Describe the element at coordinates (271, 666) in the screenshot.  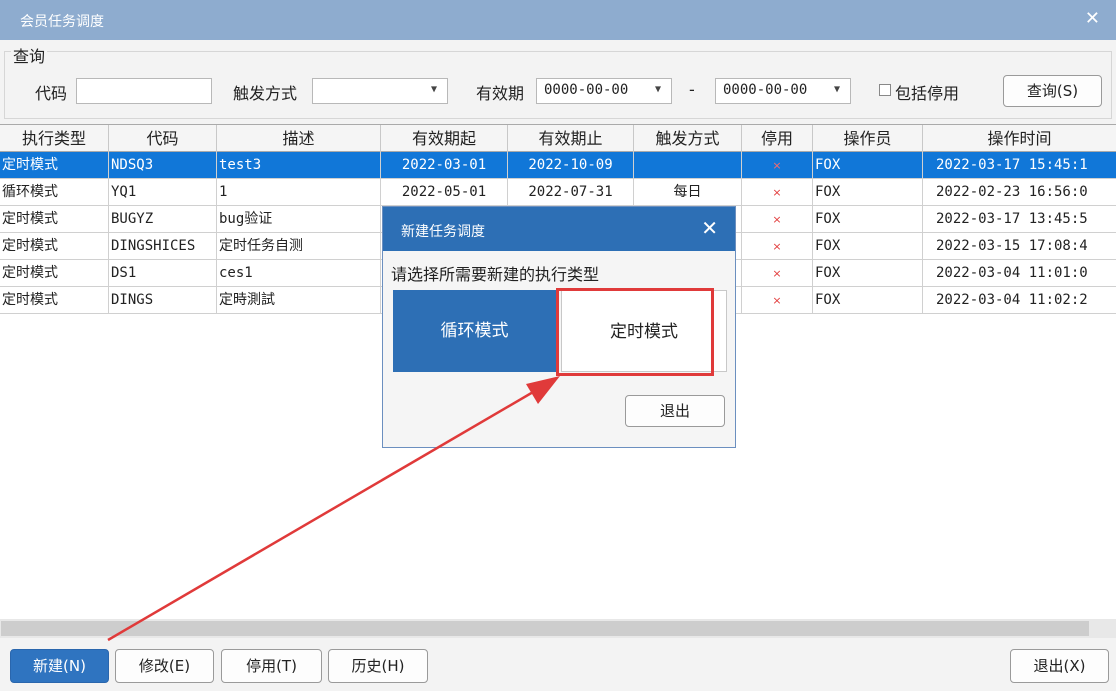
I see `disable-button: 停用(T)` at that location.